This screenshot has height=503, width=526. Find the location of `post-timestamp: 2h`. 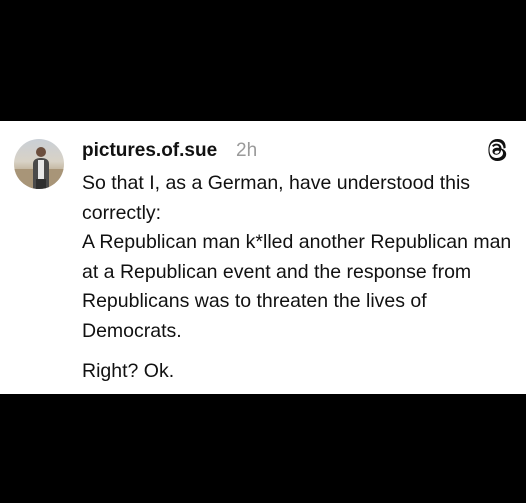

post-timestamp: 2h is located at coordinates (247, 150).